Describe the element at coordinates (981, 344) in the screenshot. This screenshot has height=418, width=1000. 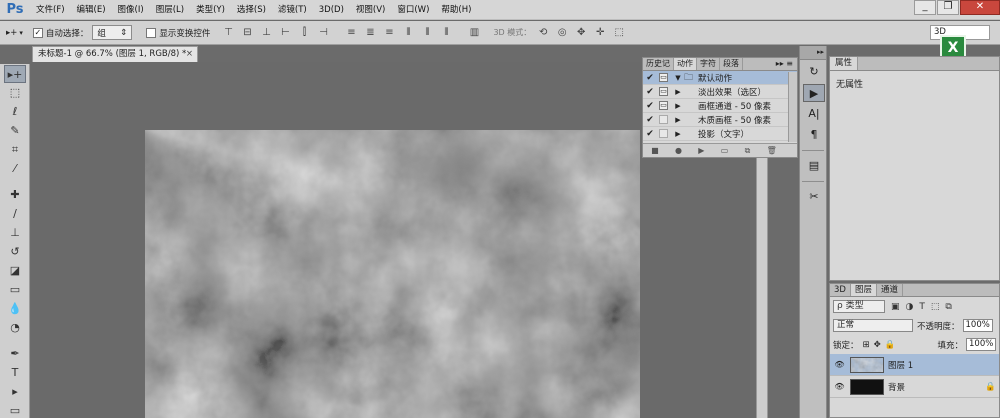
I see `fill-input: 100%` at that location.